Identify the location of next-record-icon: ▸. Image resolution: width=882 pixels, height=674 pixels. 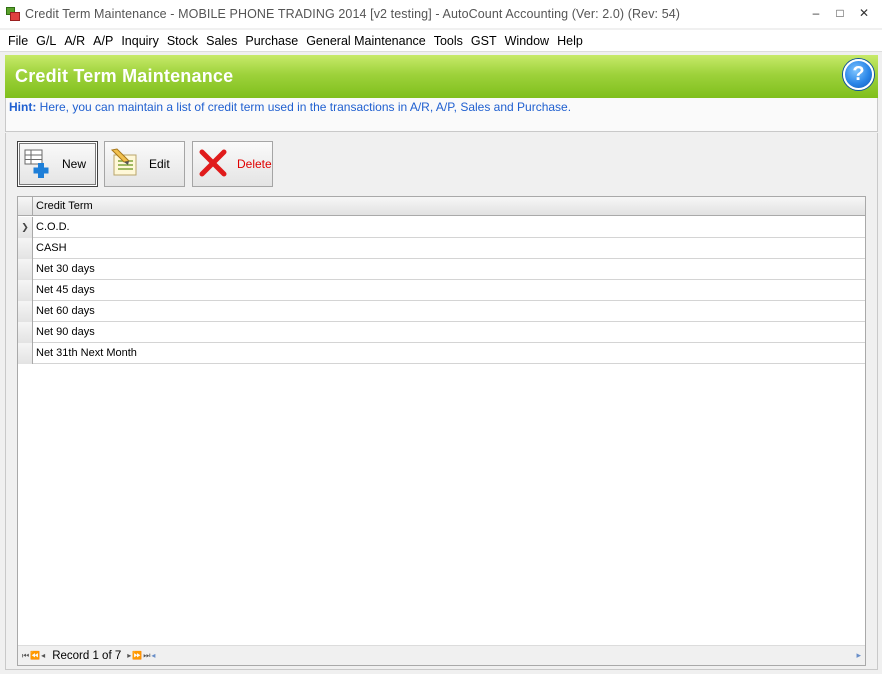
(129, 655).